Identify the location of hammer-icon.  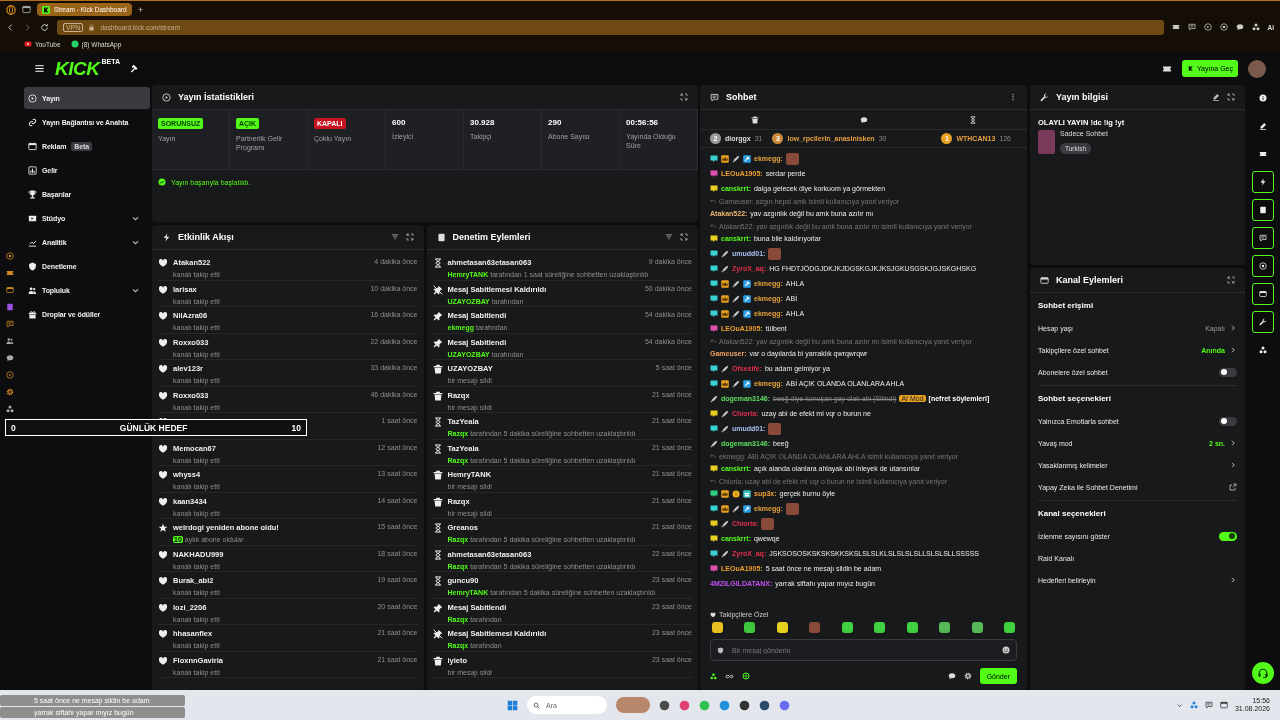
(135, 68).